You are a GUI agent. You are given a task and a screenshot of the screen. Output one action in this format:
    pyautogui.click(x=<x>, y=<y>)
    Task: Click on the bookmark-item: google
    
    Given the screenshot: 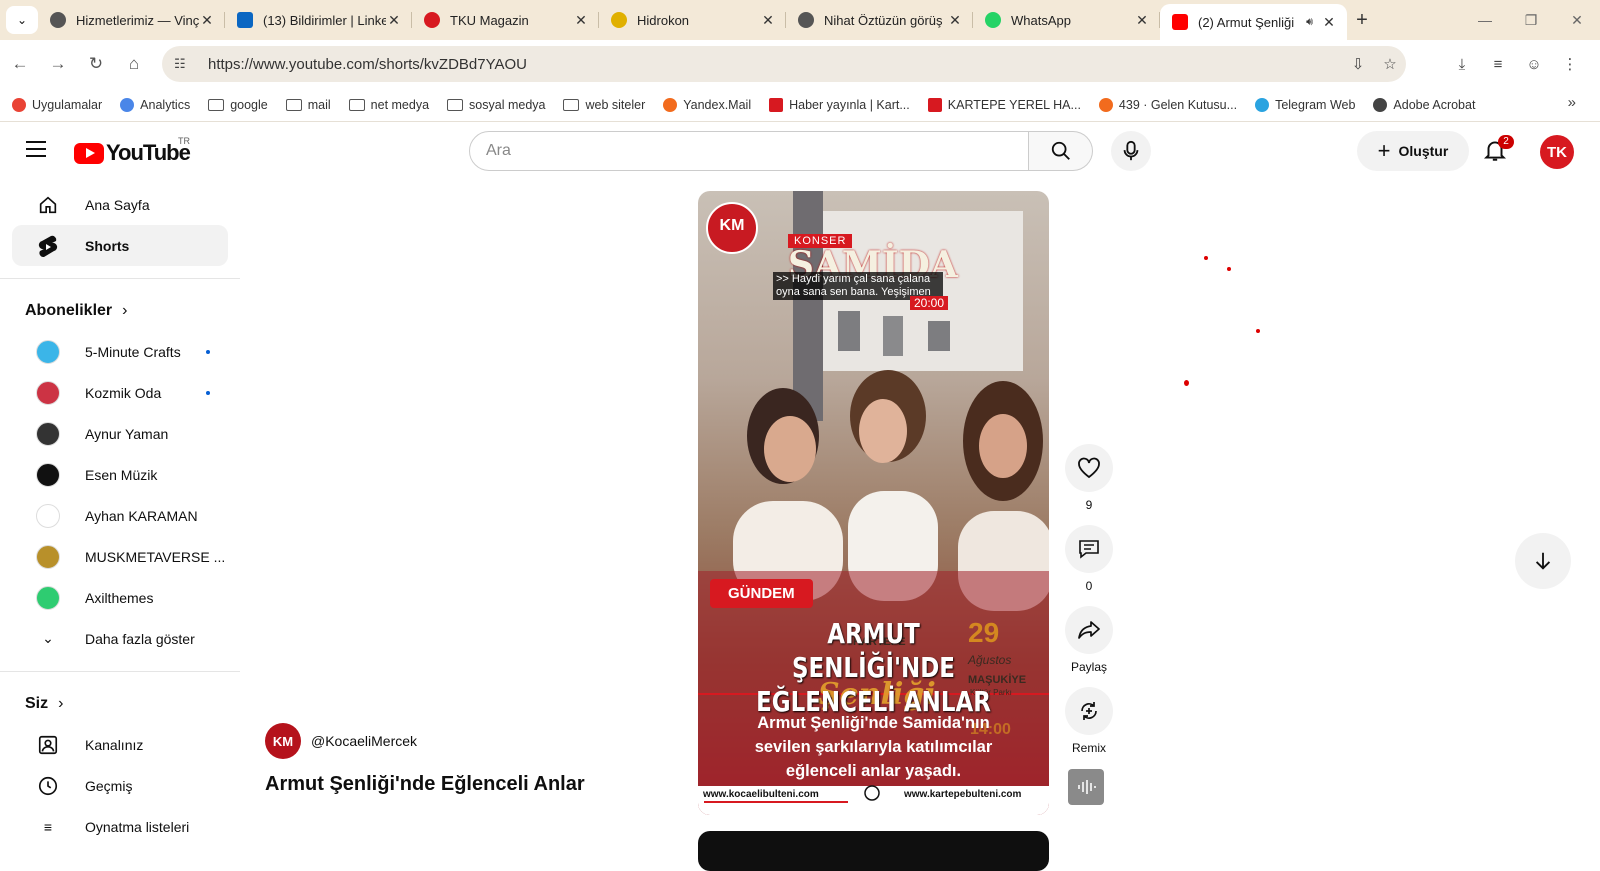 What is the action you would take?
    pyautogui.click(x=238, y=105)
    